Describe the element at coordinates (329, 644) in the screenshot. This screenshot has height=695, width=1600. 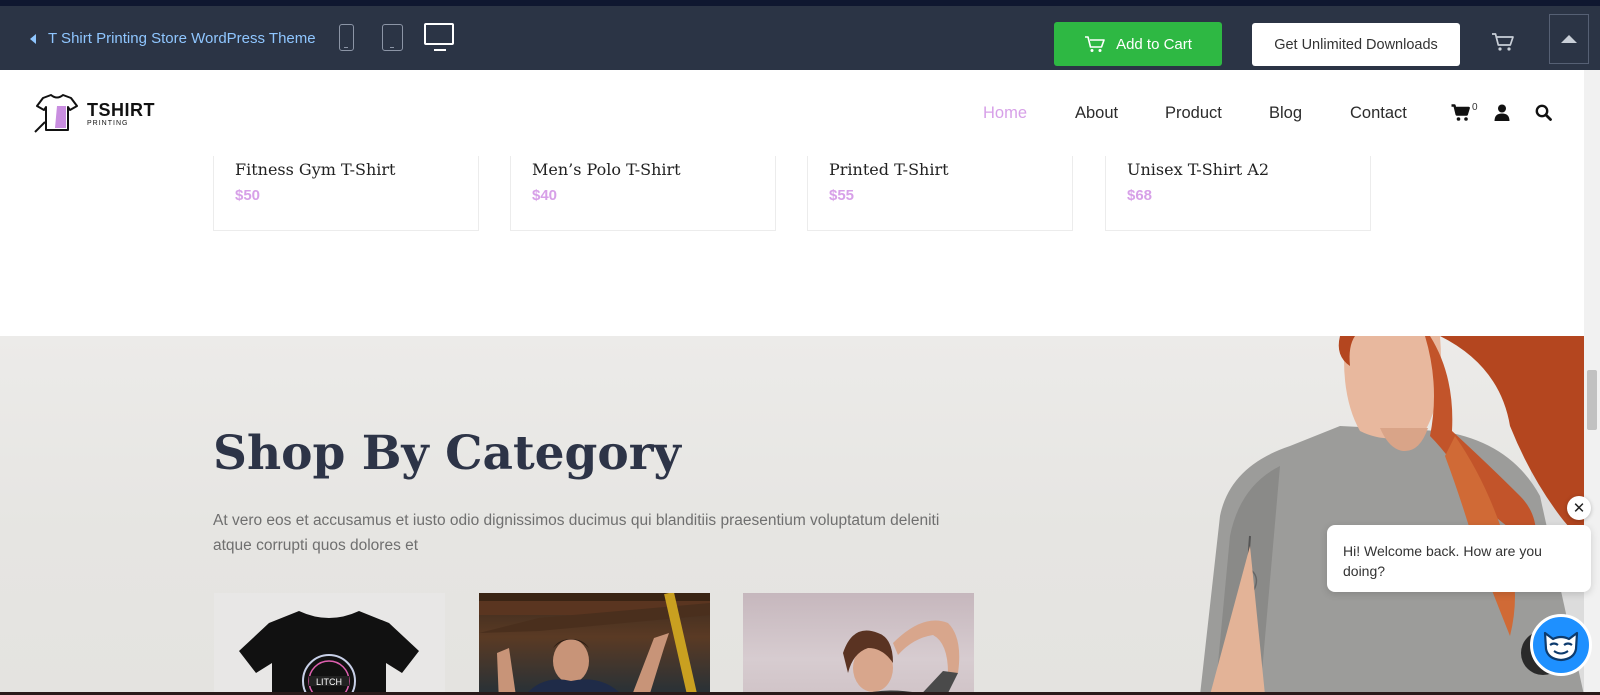
I see `category-image-tshirt: LITCH` at that location.